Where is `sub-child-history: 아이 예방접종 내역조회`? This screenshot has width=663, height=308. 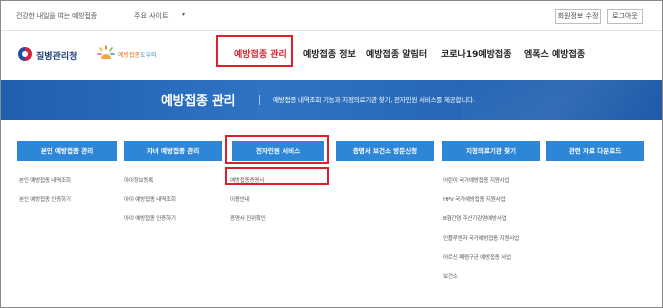
sub-child-history: 아이 예방접종 내역조회 is located at coordinates (150, 199).